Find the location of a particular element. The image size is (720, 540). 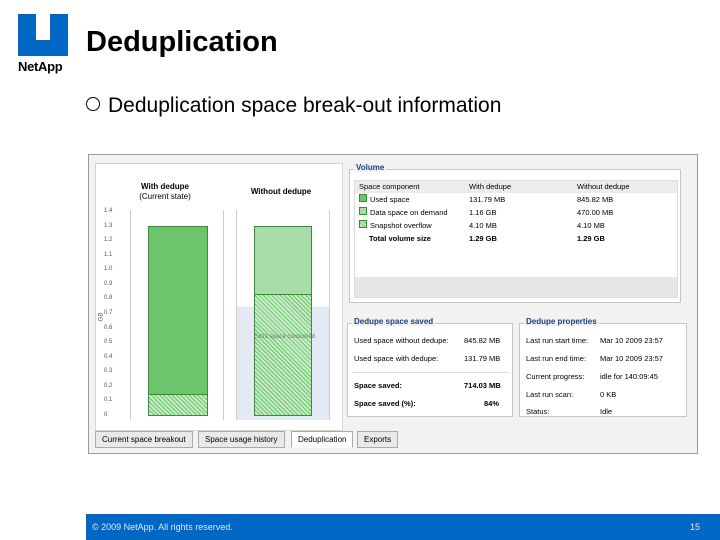

tab-space-usage-history: Space usage history is located at coordinates (241, 439).